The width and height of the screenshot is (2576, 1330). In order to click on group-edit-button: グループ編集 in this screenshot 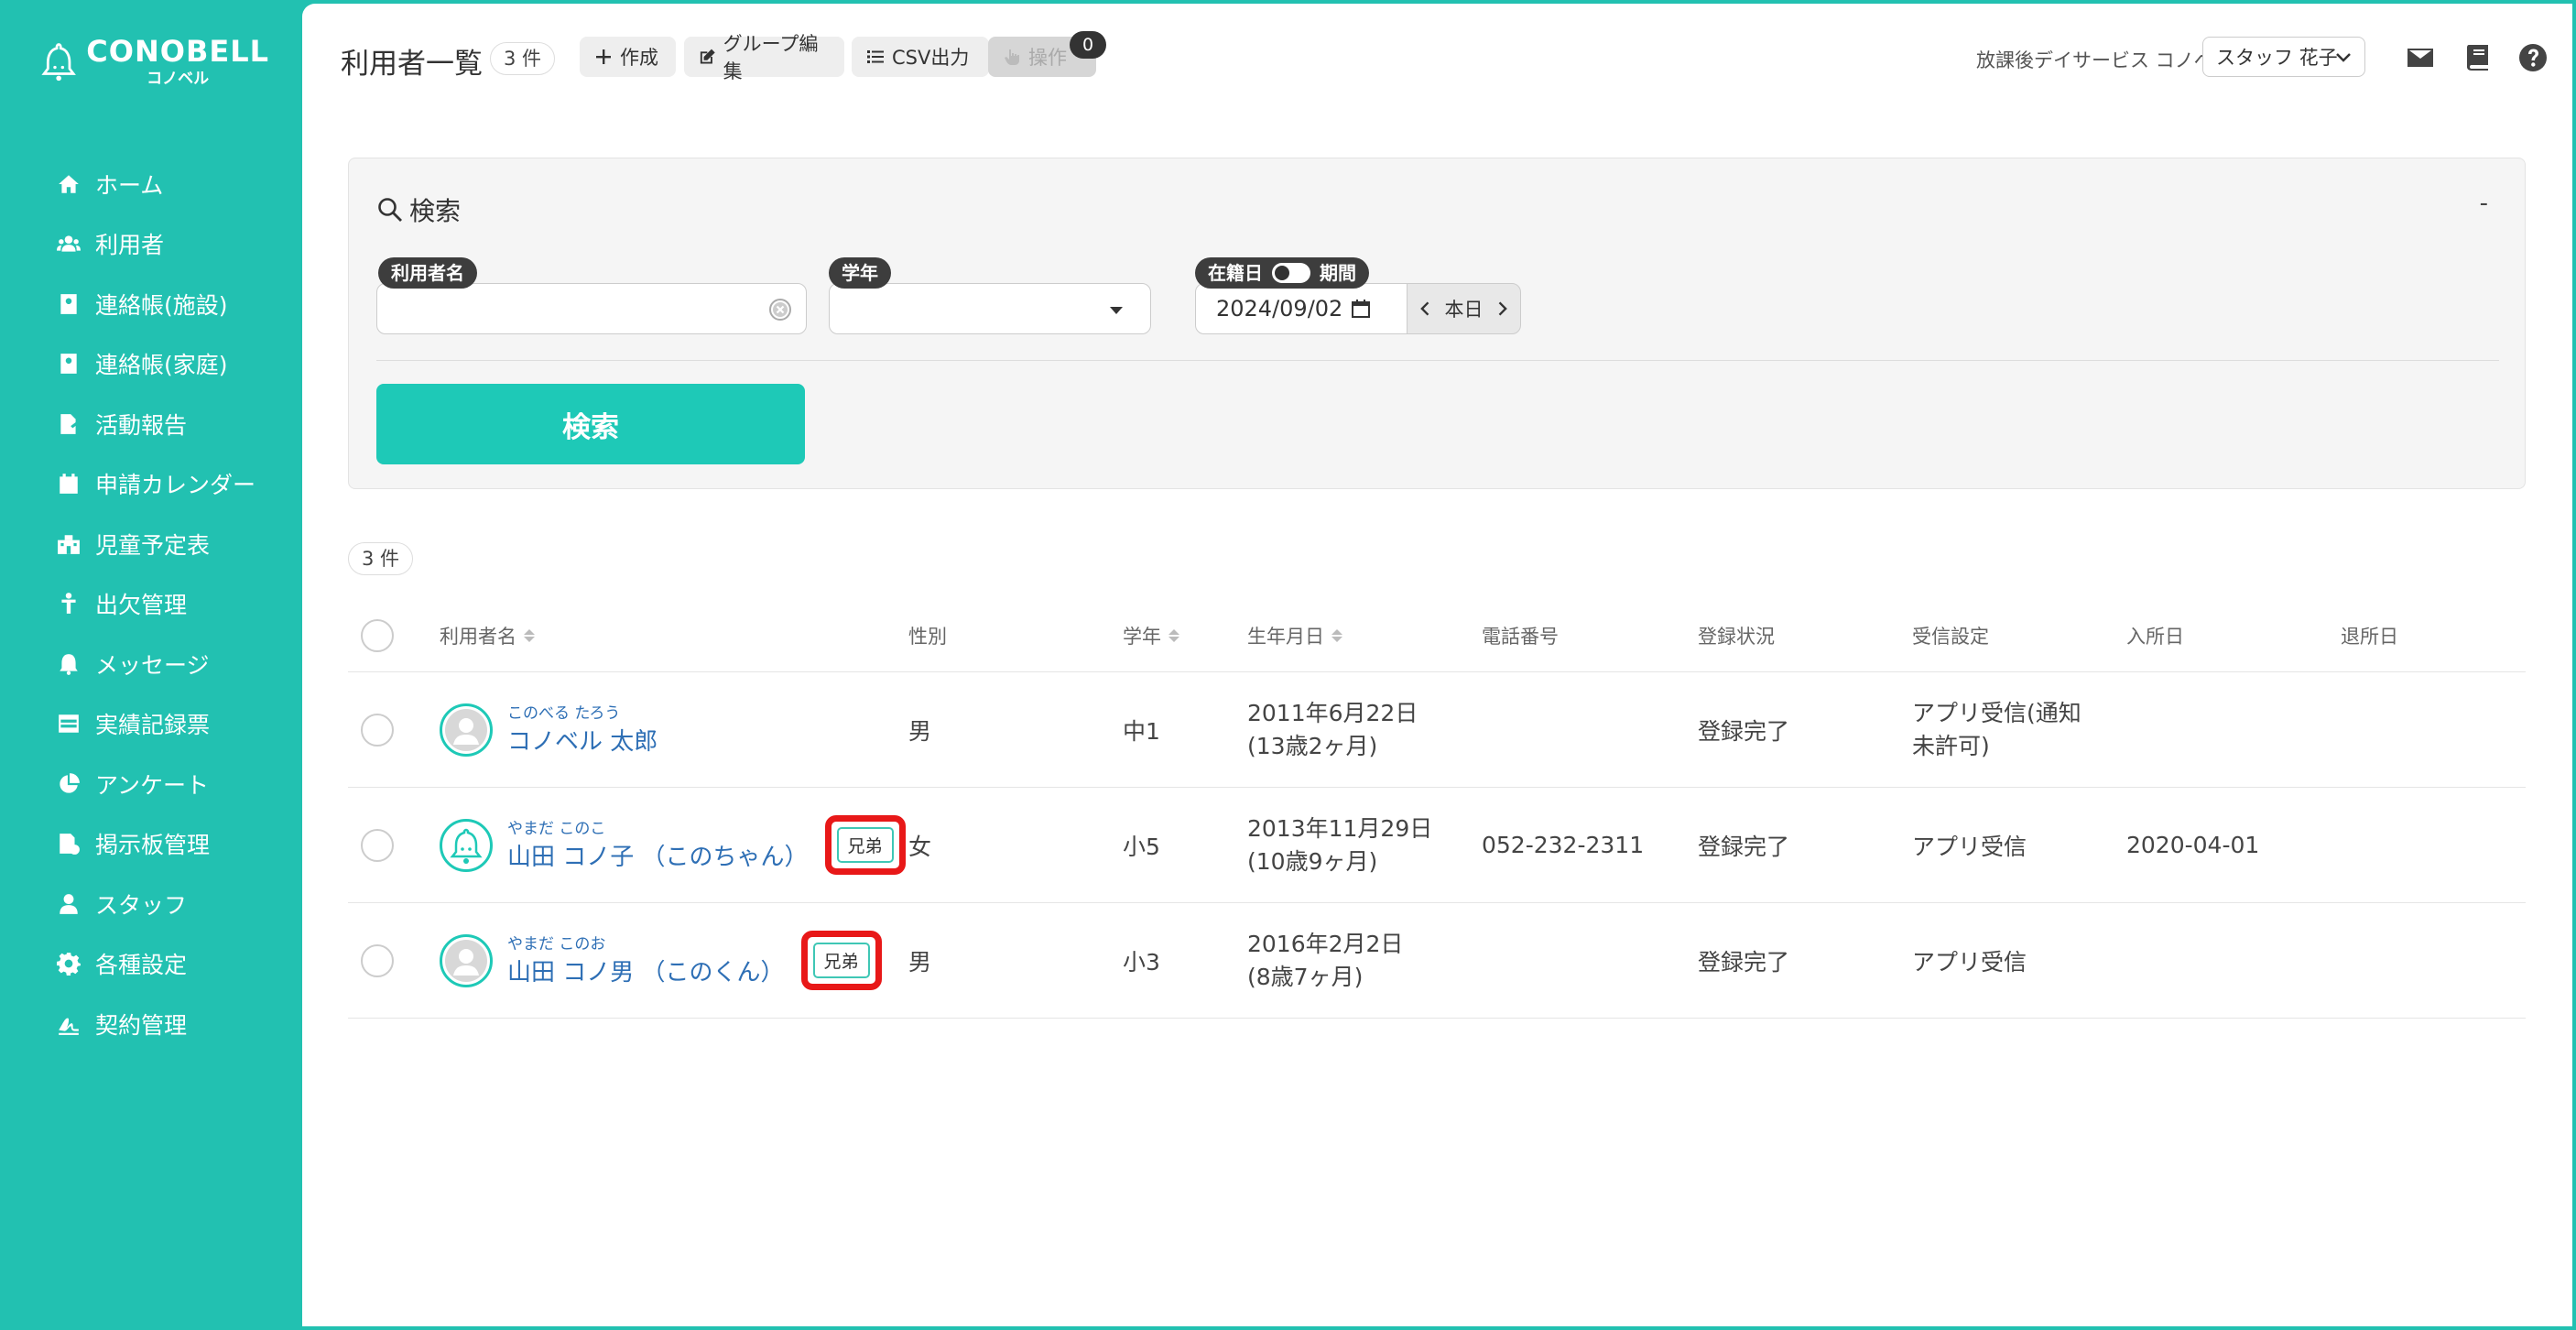, I will do `click(764, 58)`.